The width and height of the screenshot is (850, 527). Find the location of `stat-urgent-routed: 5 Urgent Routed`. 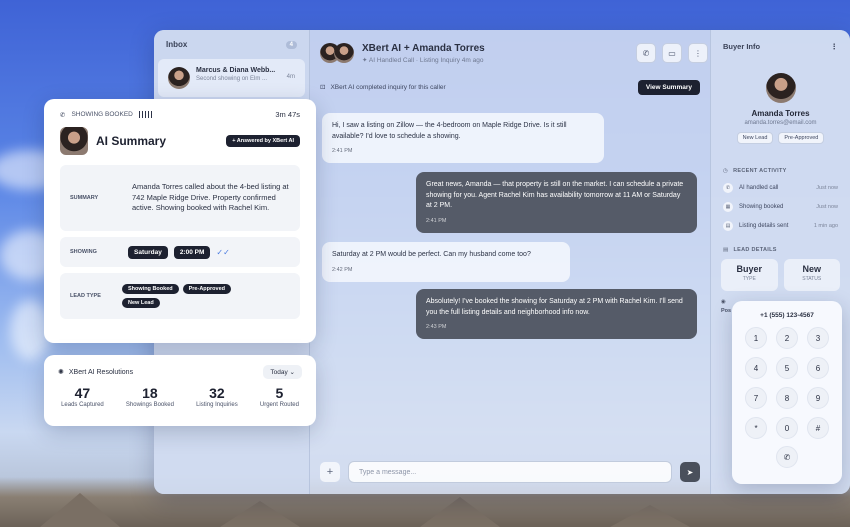

stat-urgent-routed: 5 Urgent Routed is located at coordinates (279, 396).